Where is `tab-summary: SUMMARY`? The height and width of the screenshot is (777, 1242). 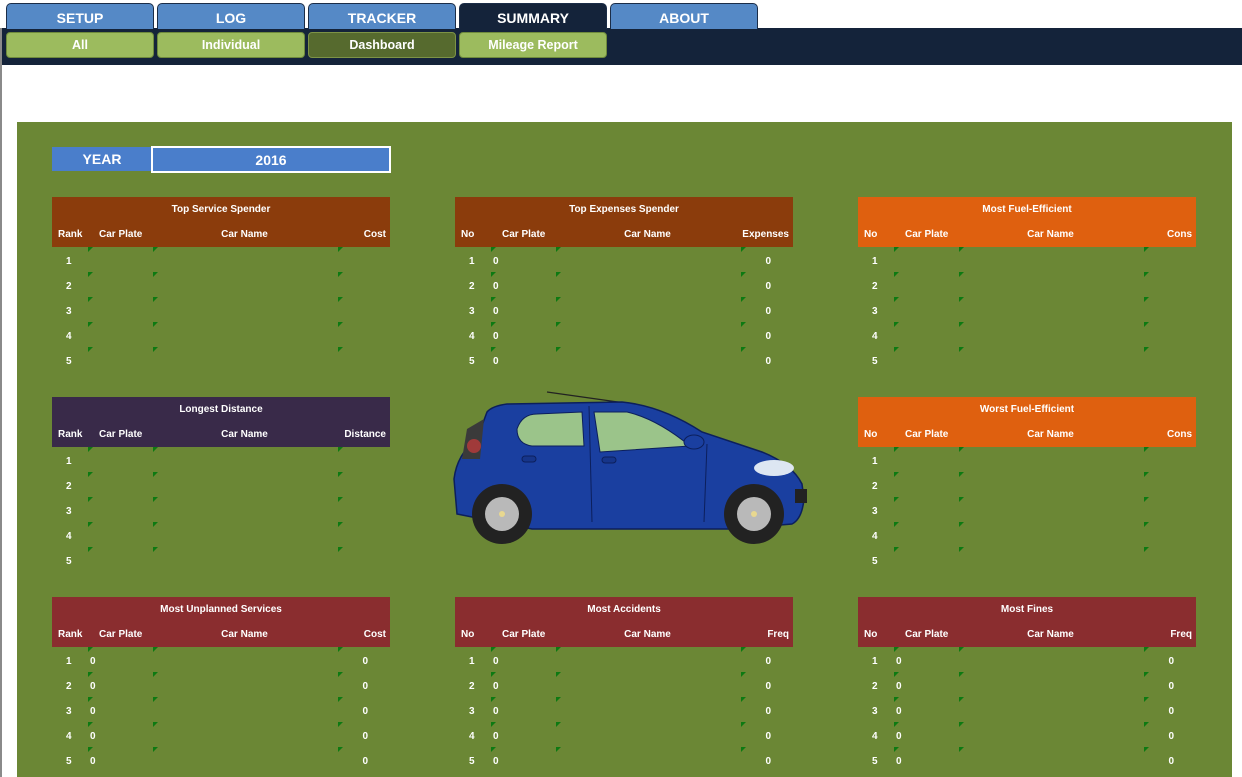 tab-summary: SUMMARY is located at coordinates (533, 16).